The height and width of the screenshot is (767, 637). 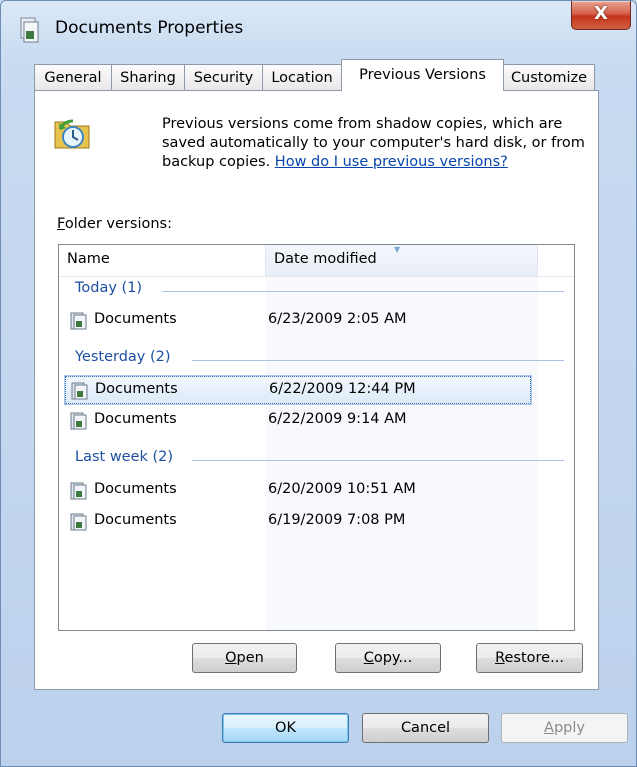 What do you see at coordinates (316, 291) in the screenshot?
I see `group-header-today: Today (1) ▲` at bounding box center [316, 291].